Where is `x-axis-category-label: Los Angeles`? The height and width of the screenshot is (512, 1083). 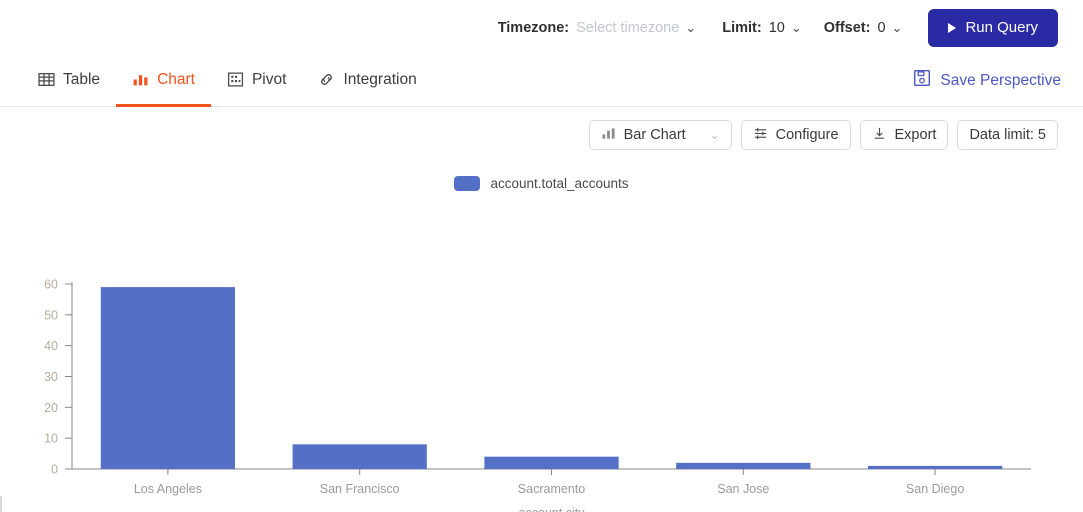 x-axis-category-label: Los Angeles is located at coordinates (168, 489).